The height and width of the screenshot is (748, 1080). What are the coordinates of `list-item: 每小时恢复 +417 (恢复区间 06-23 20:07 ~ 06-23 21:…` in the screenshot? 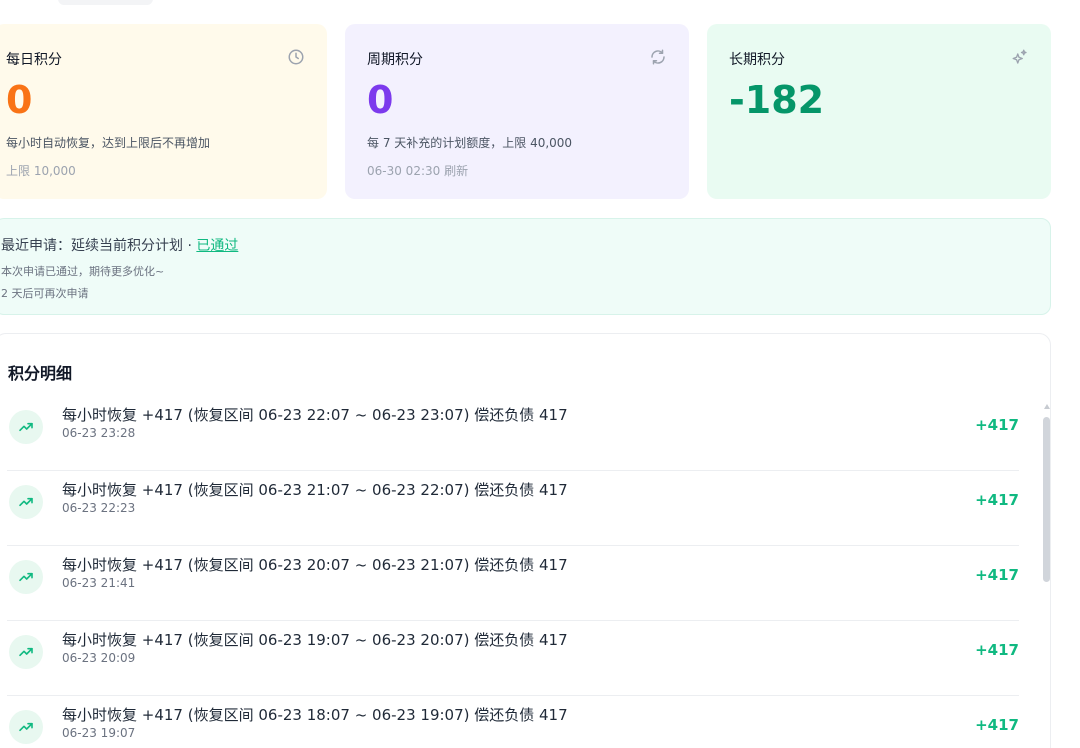 It's located at (513, 583).